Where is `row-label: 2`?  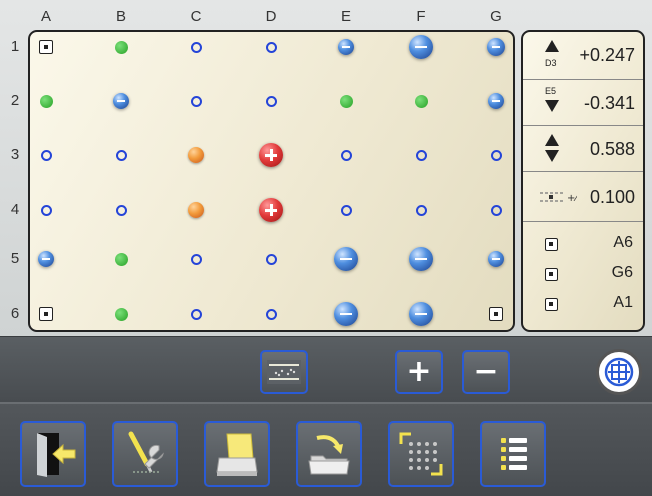 row-label: 2 is located at coordinates (15, 100).